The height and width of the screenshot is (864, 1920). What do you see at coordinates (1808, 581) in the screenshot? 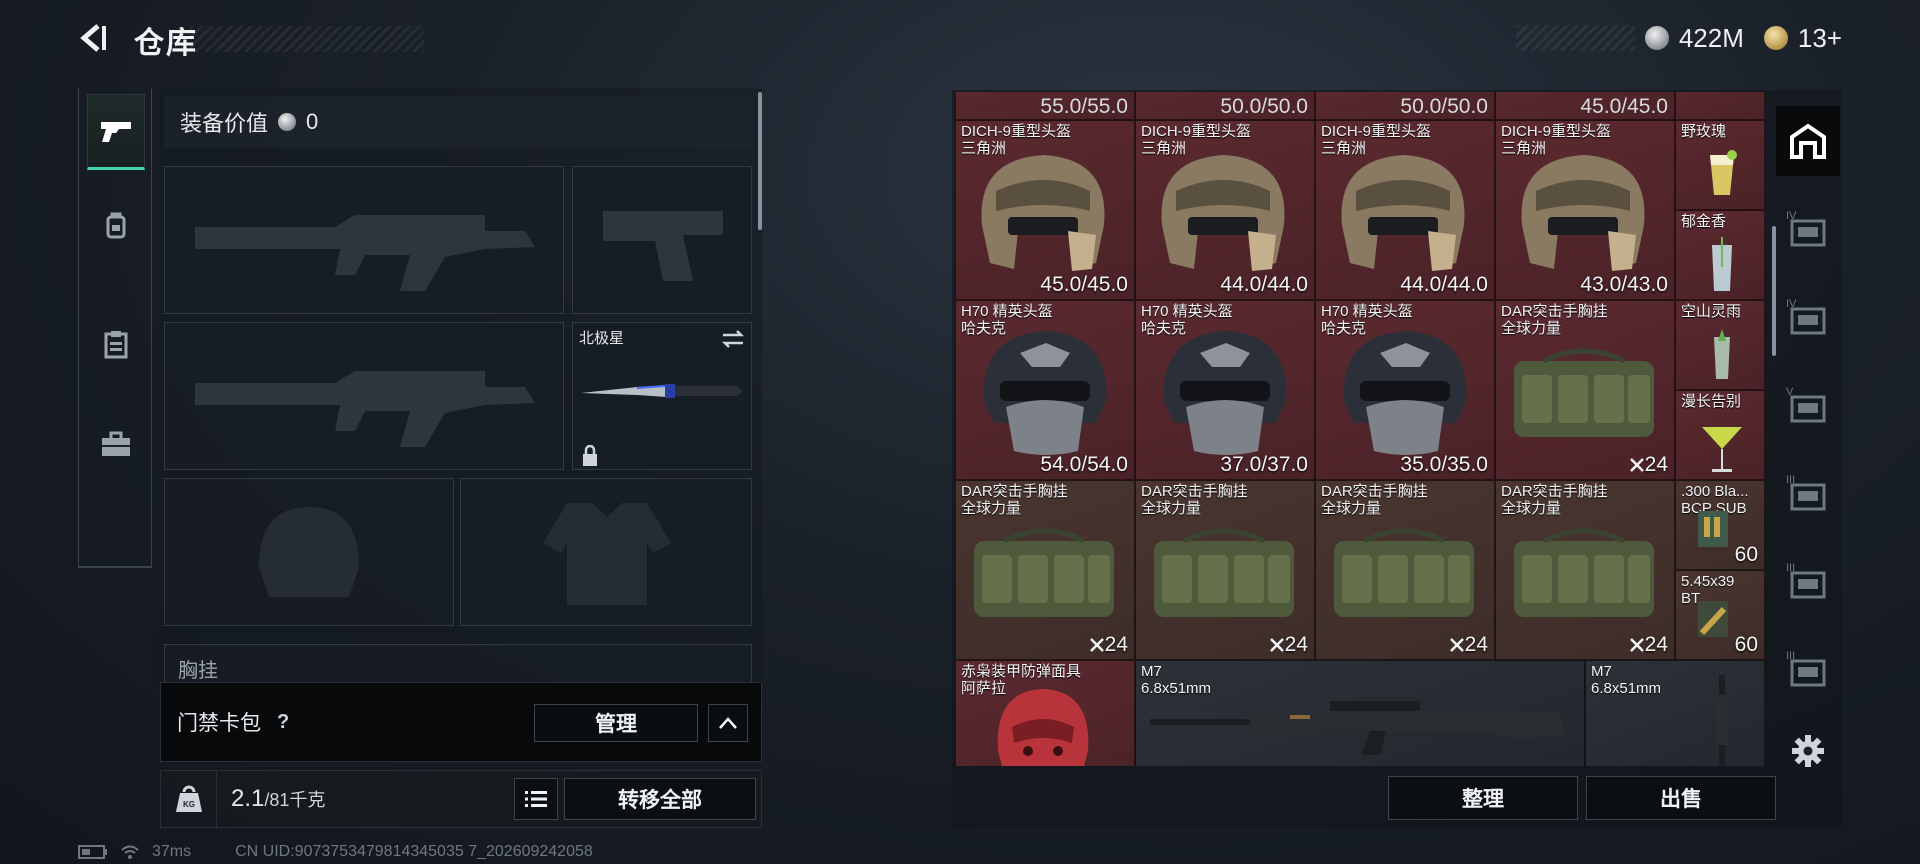
I see `container-tab-5: III` at bounding box center [1808, 581].